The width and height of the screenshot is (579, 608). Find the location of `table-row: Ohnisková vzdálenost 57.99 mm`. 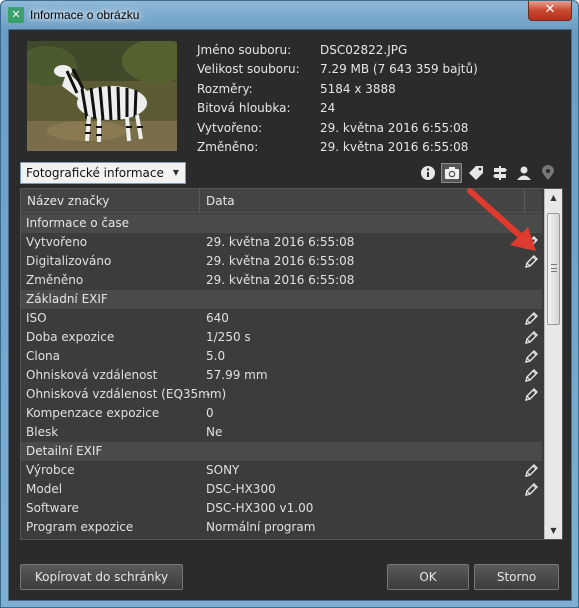

table-row: Ohnisková vzdálenost 57.99 mm is located at coordinates (281, 375).